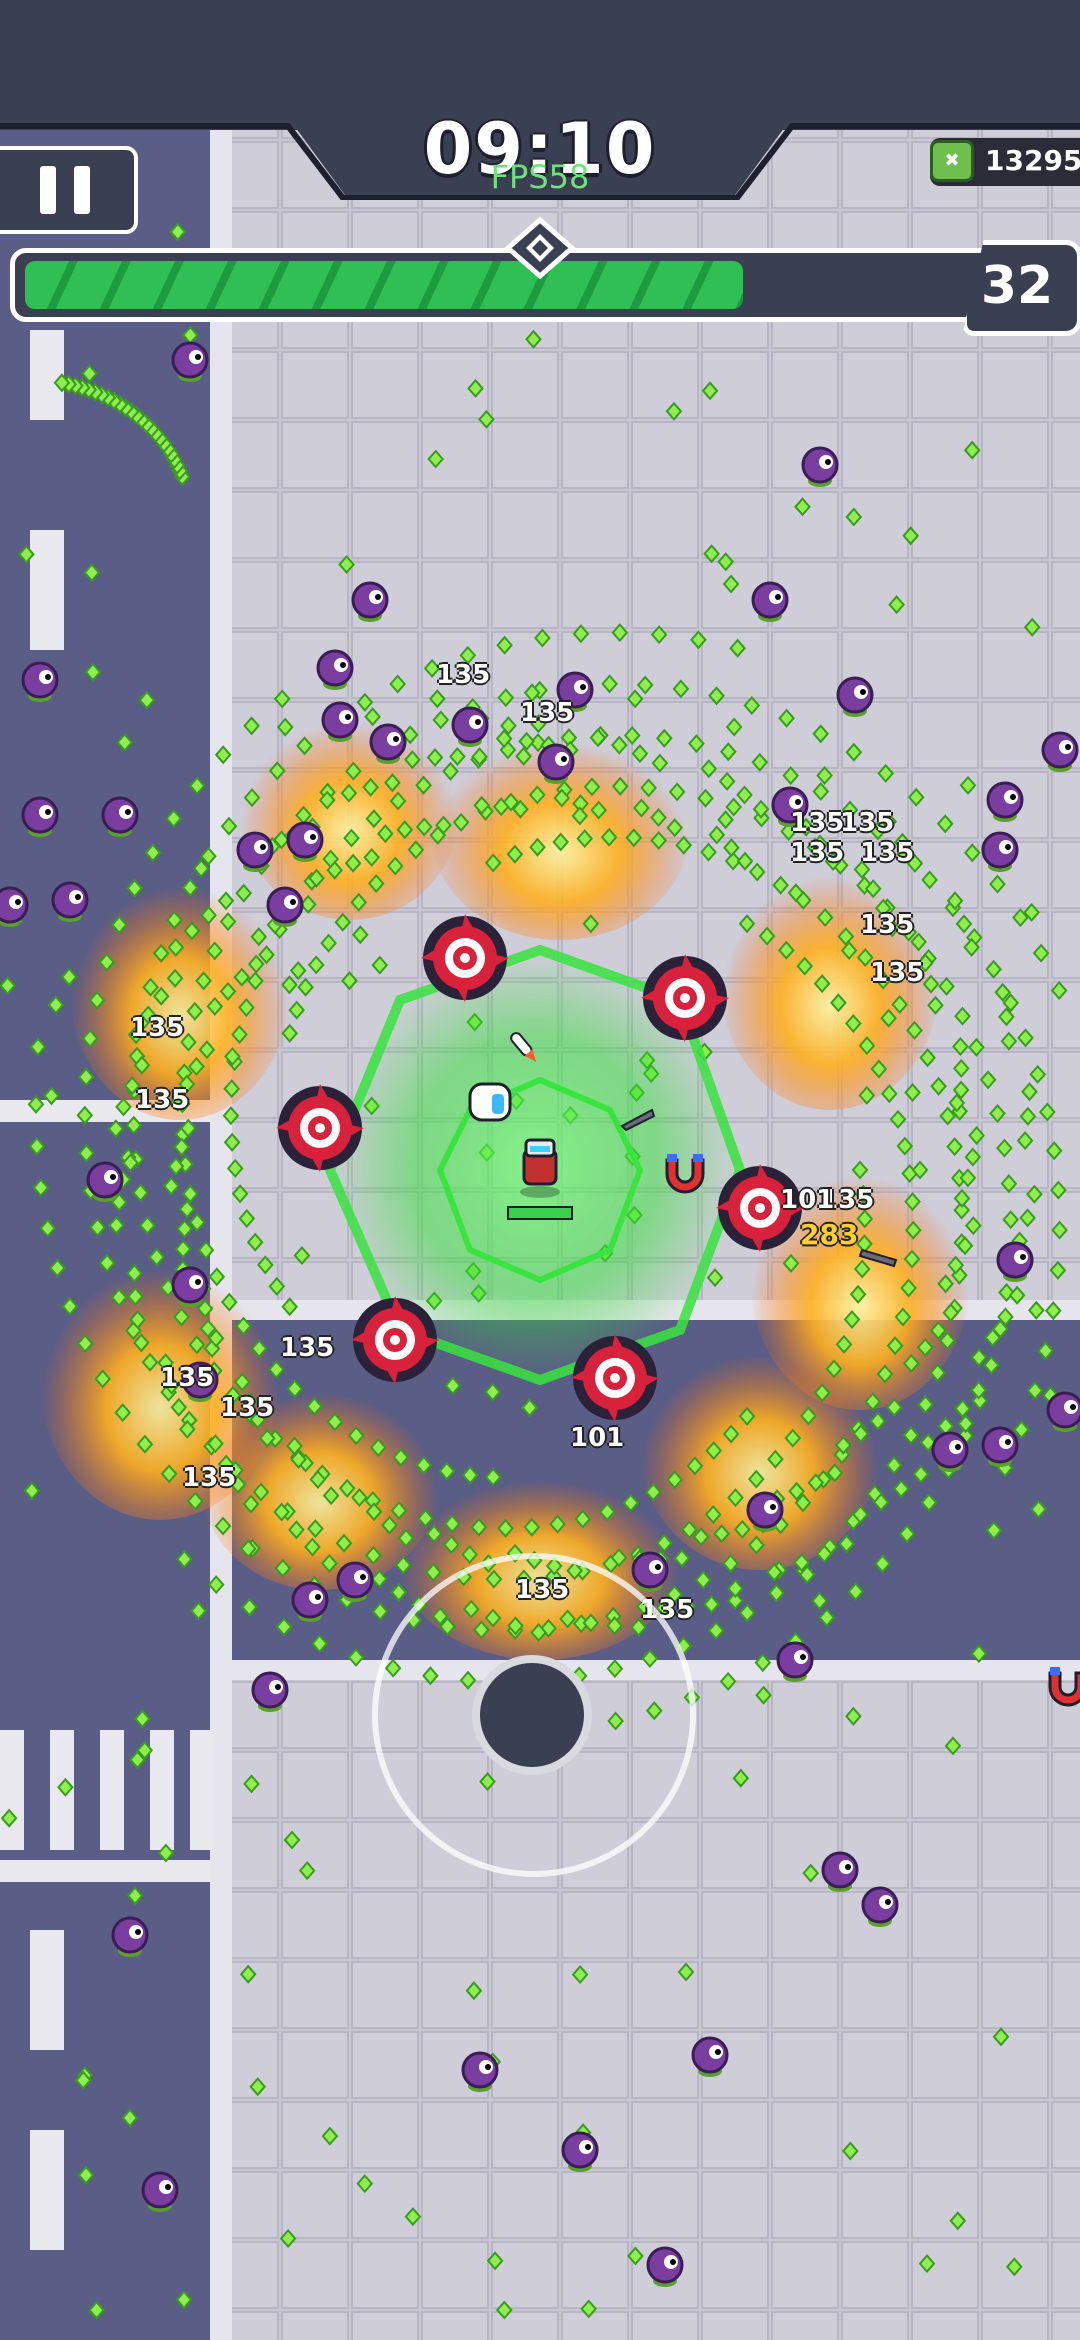 The image size is (1080, 2340). Describe the element at coordinates (490, 1102) in the screenshot. I see `drone-icon` at that location.